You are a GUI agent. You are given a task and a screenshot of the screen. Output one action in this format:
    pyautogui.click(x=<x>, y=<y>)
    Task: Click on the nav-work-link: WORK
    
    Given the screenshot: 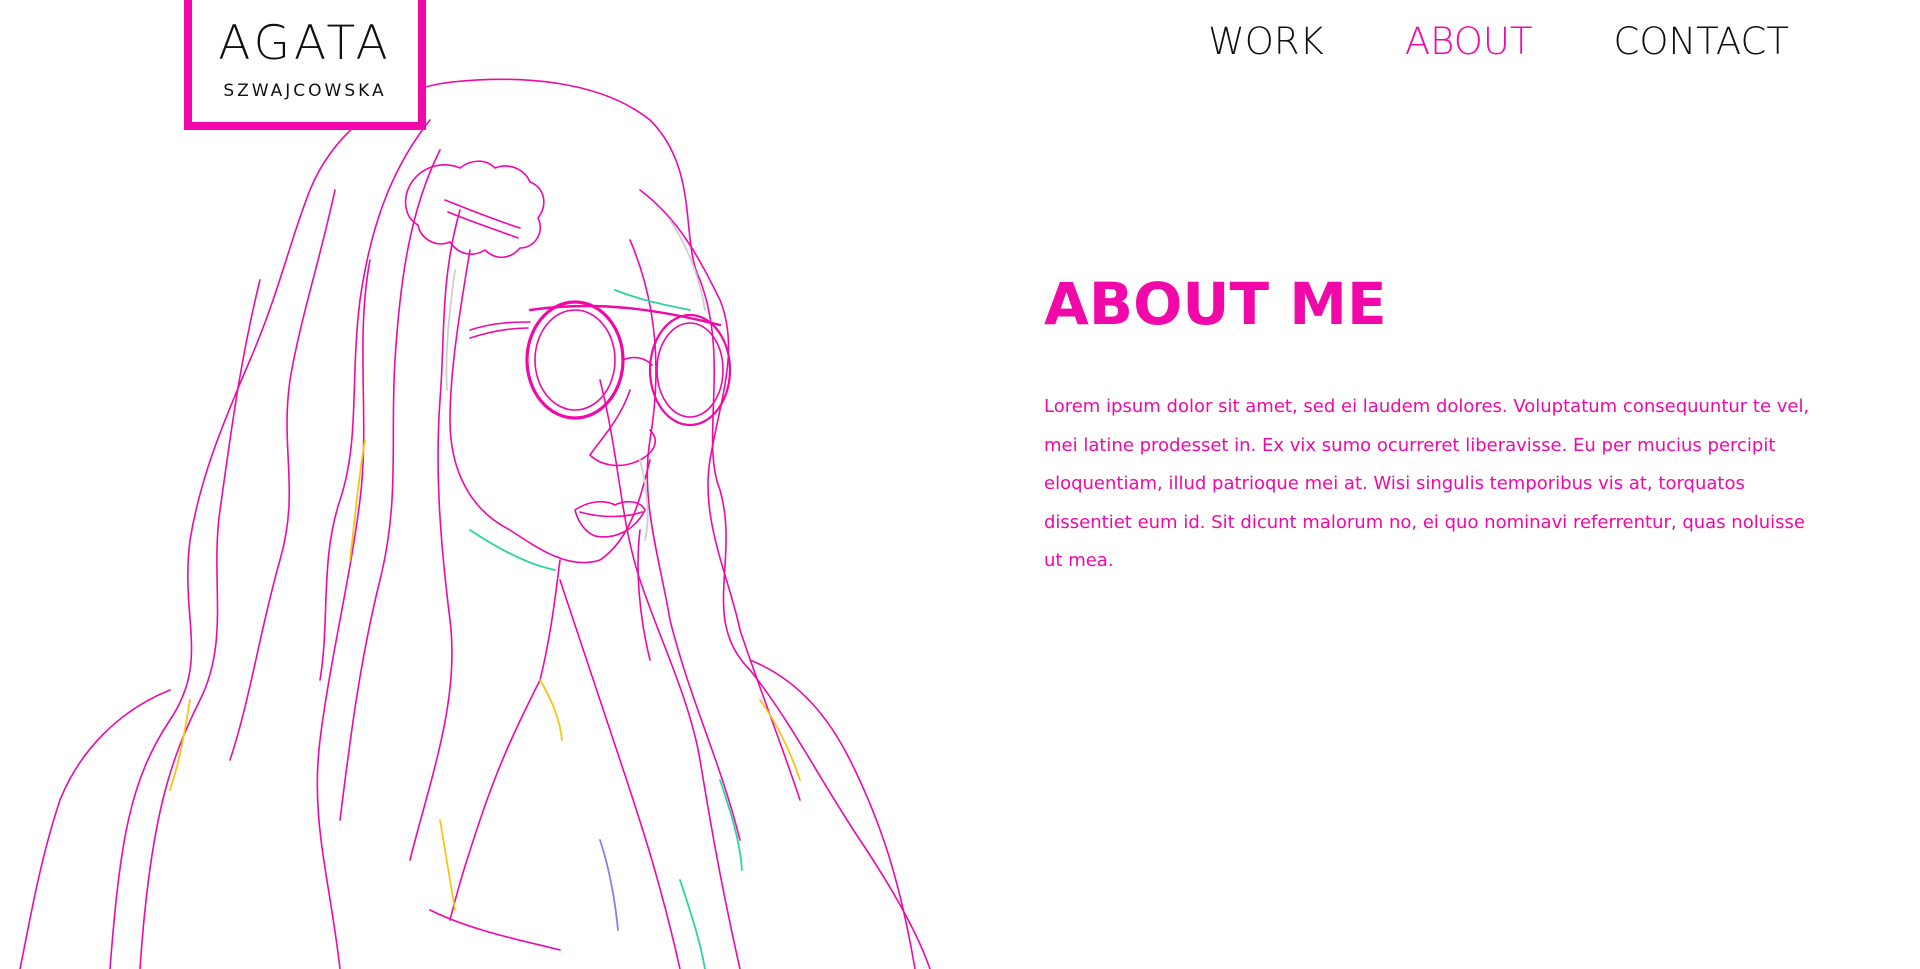 What is the action you would take?
    pyautogui.click(x=1266, y=42)
    